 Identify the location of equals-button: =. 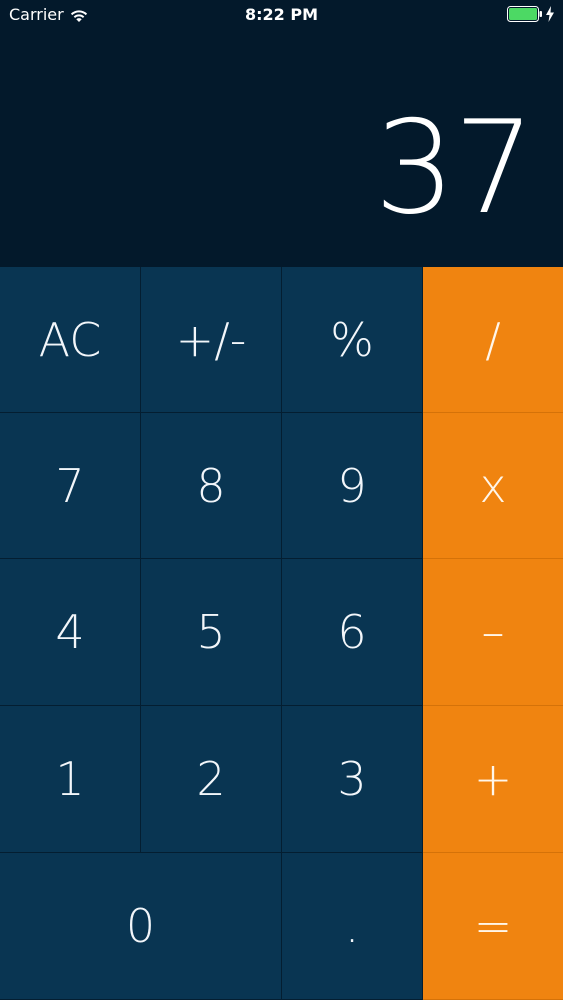
(493, 926).